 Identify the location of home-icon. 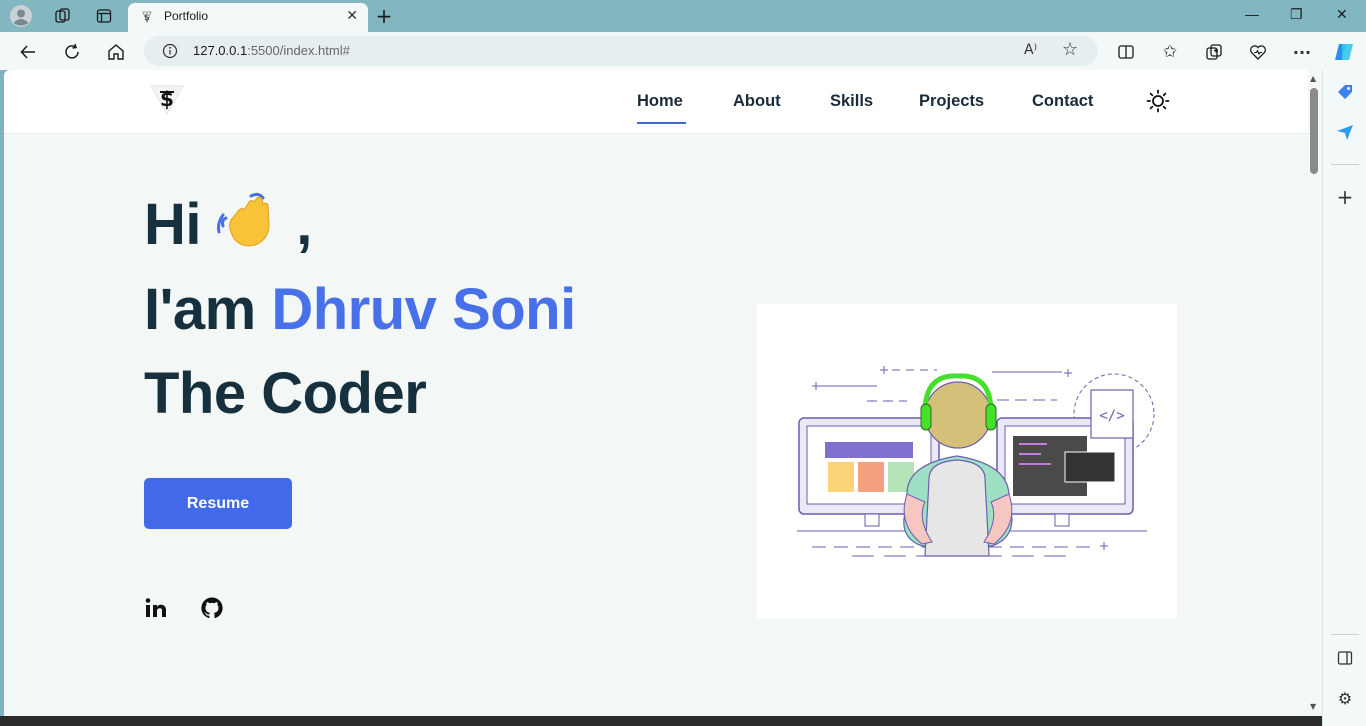
(116, 52).